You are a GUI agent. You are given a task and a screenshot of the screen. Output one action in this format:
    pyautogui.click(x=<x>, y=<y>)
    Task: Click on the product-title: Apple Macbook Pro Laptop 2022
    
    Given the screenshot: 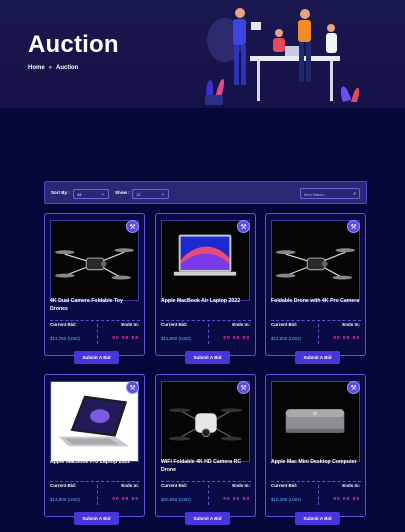 What is the action you would take?
    pyautogui.click(x=95, y=462)
    